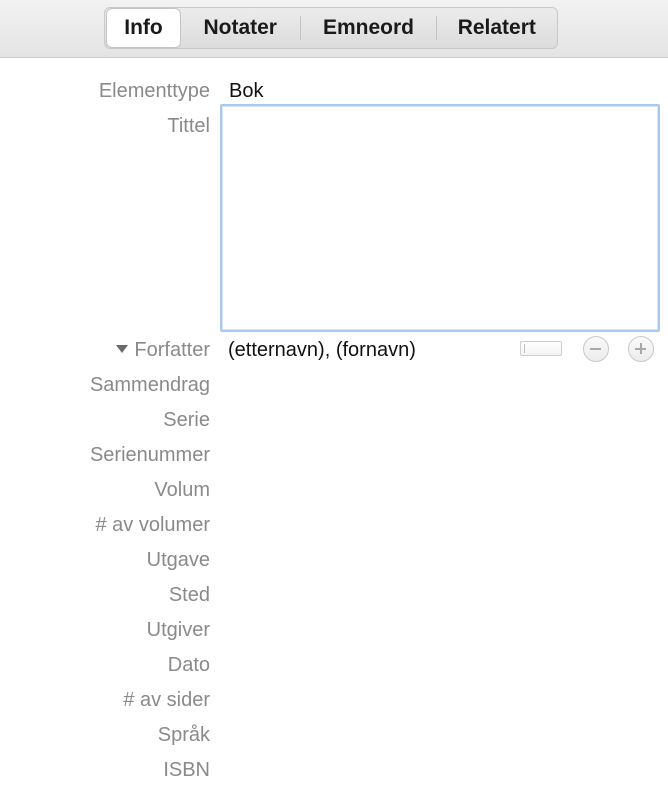  I want to click on author-label-wrap: Forfatter, so click(163, 350).